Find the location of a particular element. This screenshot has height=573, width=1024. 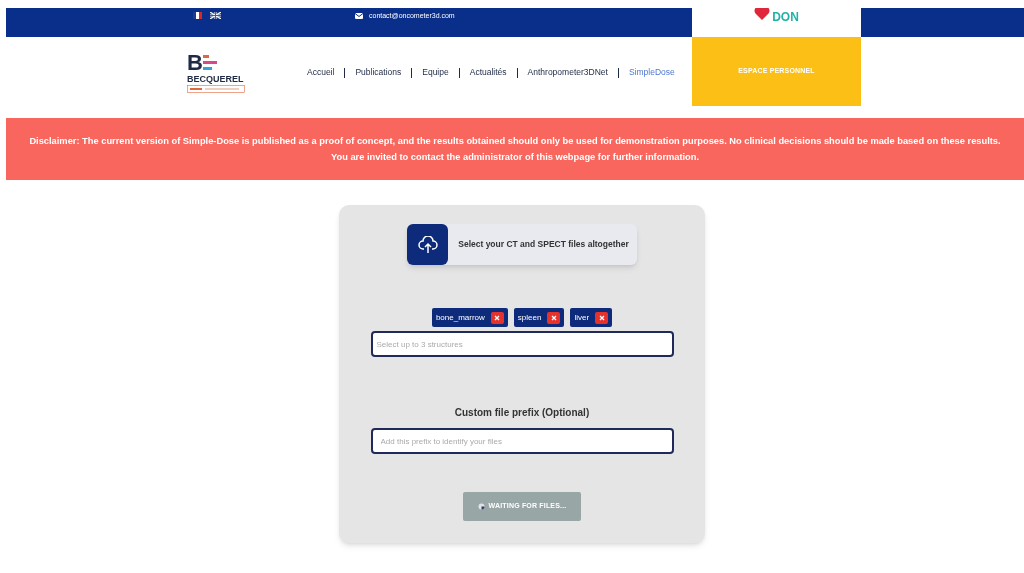

logo-name: BECQUEREL is located at coordinates (215, 79).